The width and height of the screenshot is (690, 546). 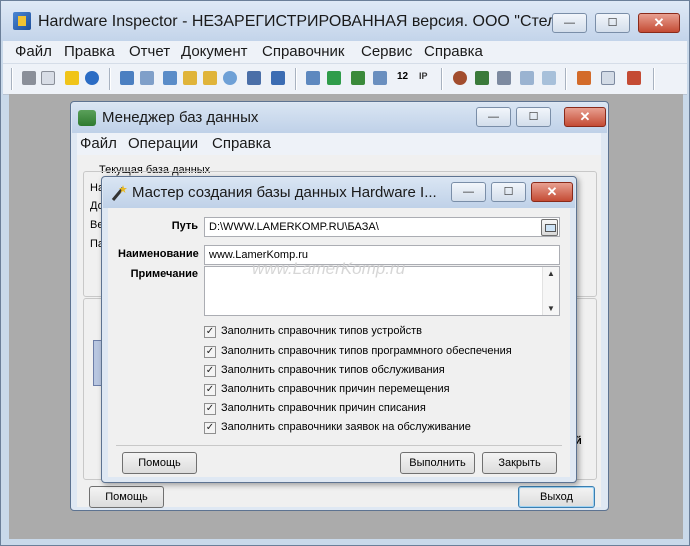 What do you see at coordinates (482, 78) in the screenshot?
I see `user-edit-icon` at bounding box center [482, 78].